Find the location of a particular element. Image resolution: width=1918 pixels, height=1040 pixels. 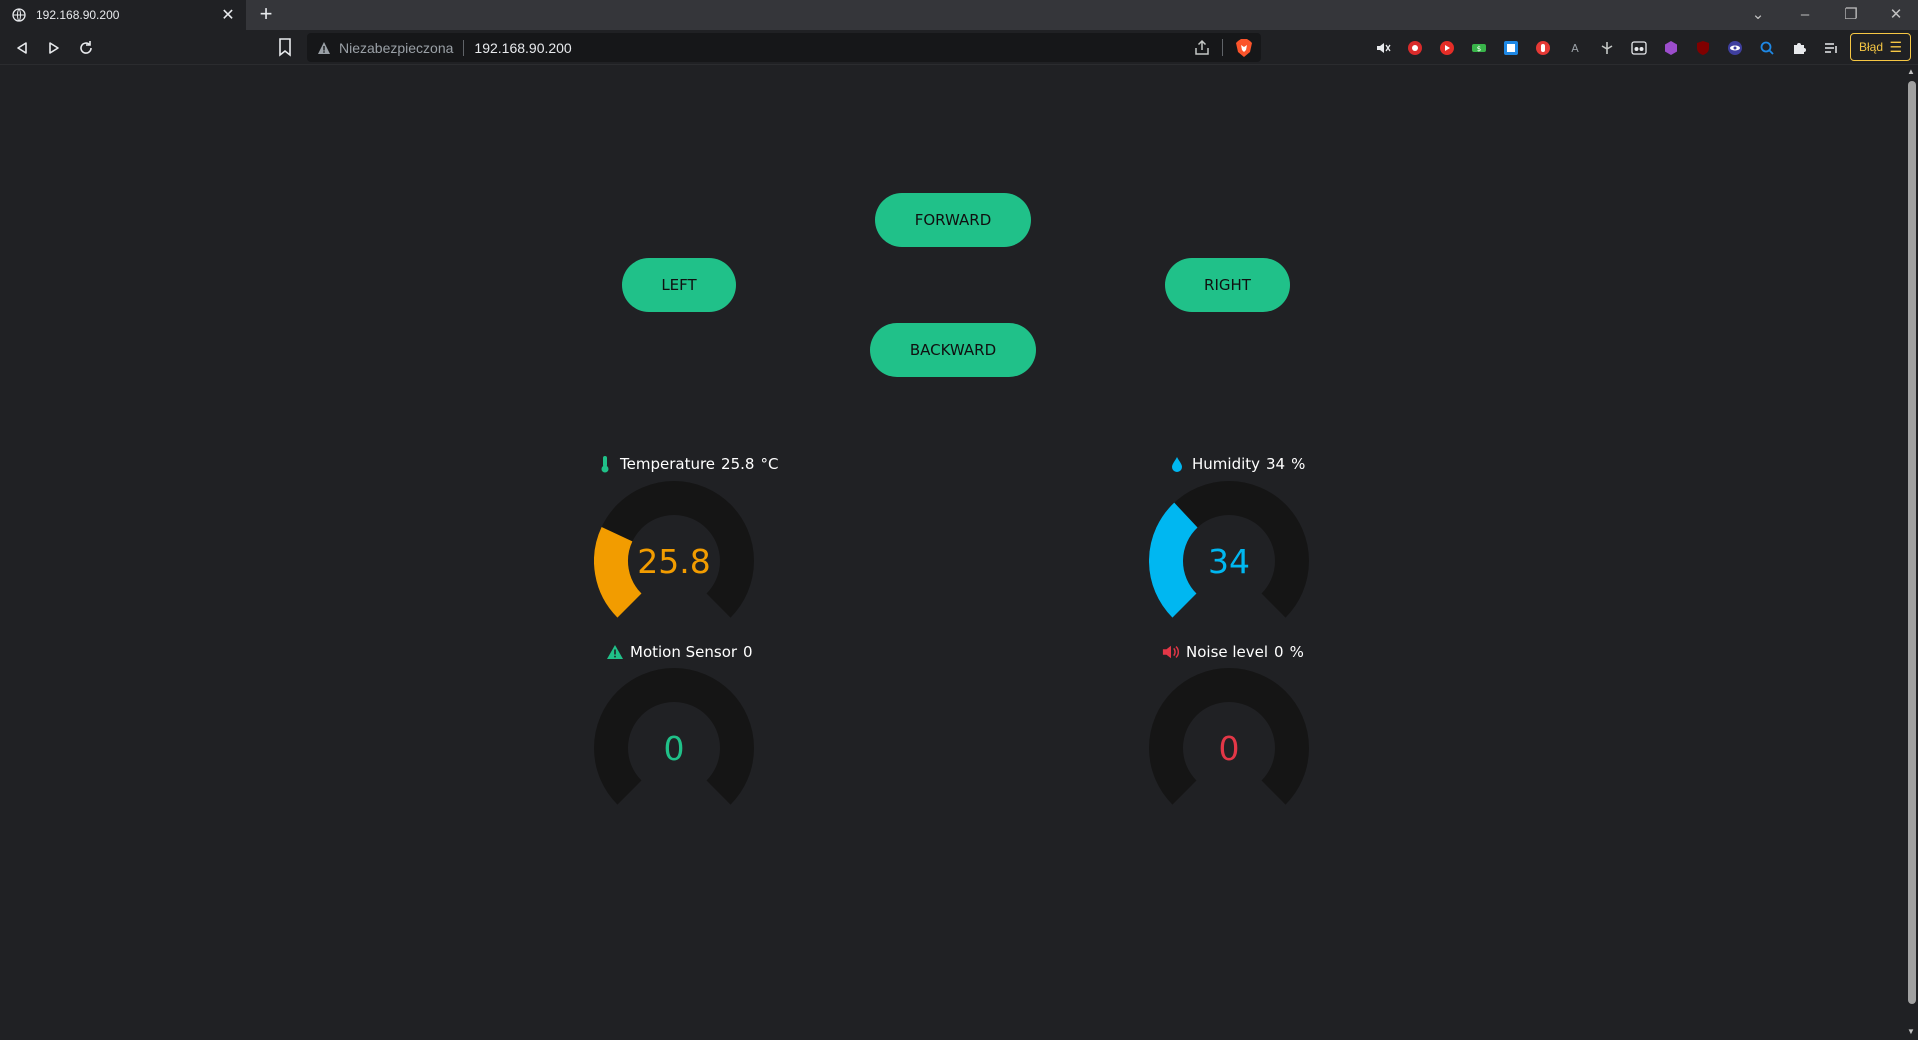

extension-search-icon is located at coordinates (1767, 48).